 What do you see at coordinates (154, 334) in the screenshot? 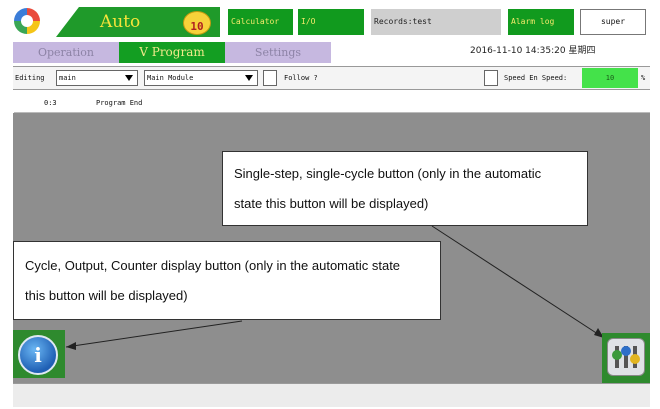
I see `info-leader-line` at bounding box center [154, 334].